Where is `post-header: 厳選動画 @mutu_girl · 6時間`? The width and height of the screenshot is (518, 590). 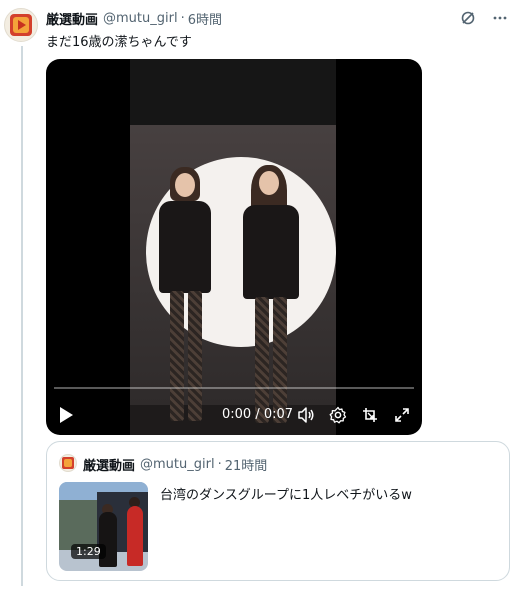 post-header: 厳選動画 @mutu_girl · 6時間 is located at coordinates (134, 18).